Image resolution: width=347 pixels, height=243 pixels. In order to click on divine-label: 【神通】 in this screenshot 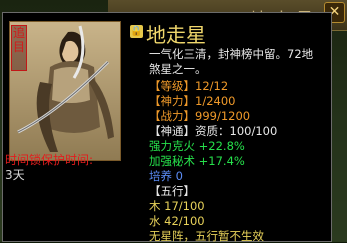, I will do `click(172, 131)`.